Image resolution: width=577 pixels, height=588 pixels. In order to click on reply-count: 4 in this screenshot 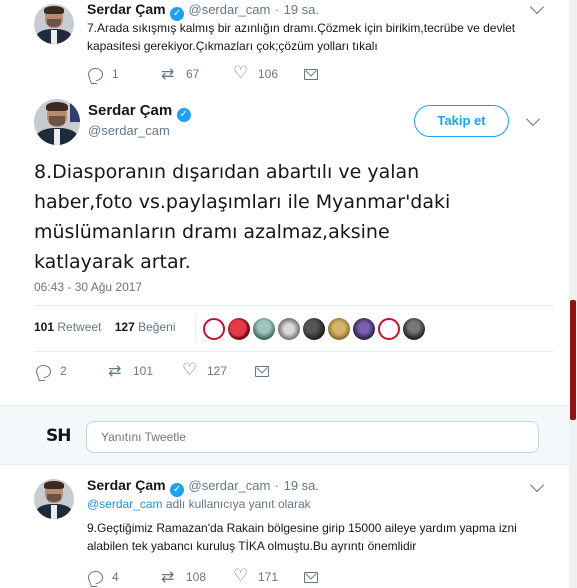, I will do `click(115, 577)`.